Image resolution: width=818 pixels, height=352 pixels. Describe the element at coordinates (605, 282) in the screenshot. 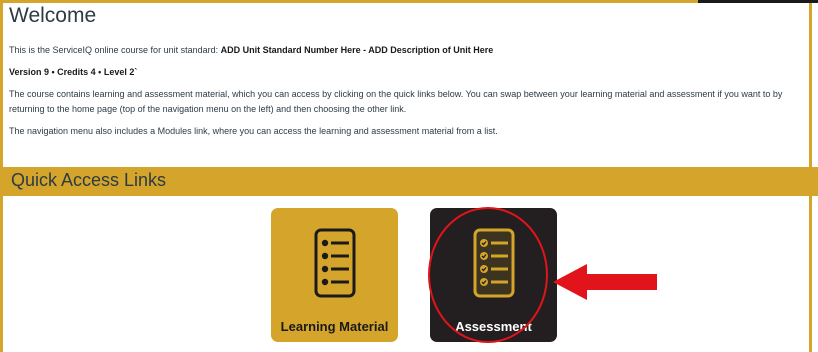

I see `pointer-arrow-icon` at that location.